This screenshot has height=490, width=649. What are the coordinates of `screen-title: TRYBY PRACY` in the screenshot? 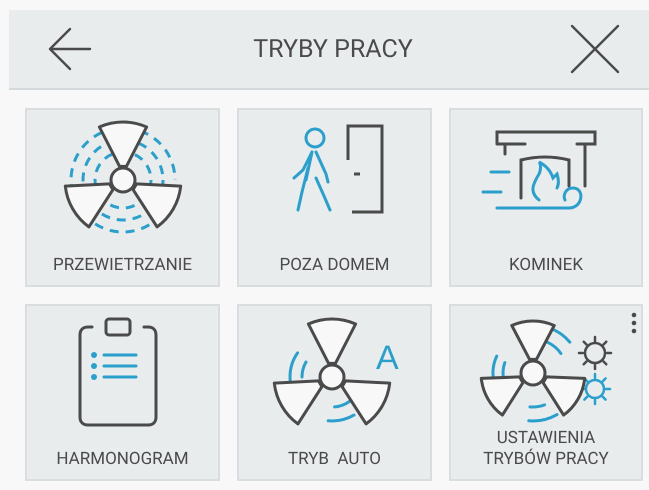 It's located at (333, 49).